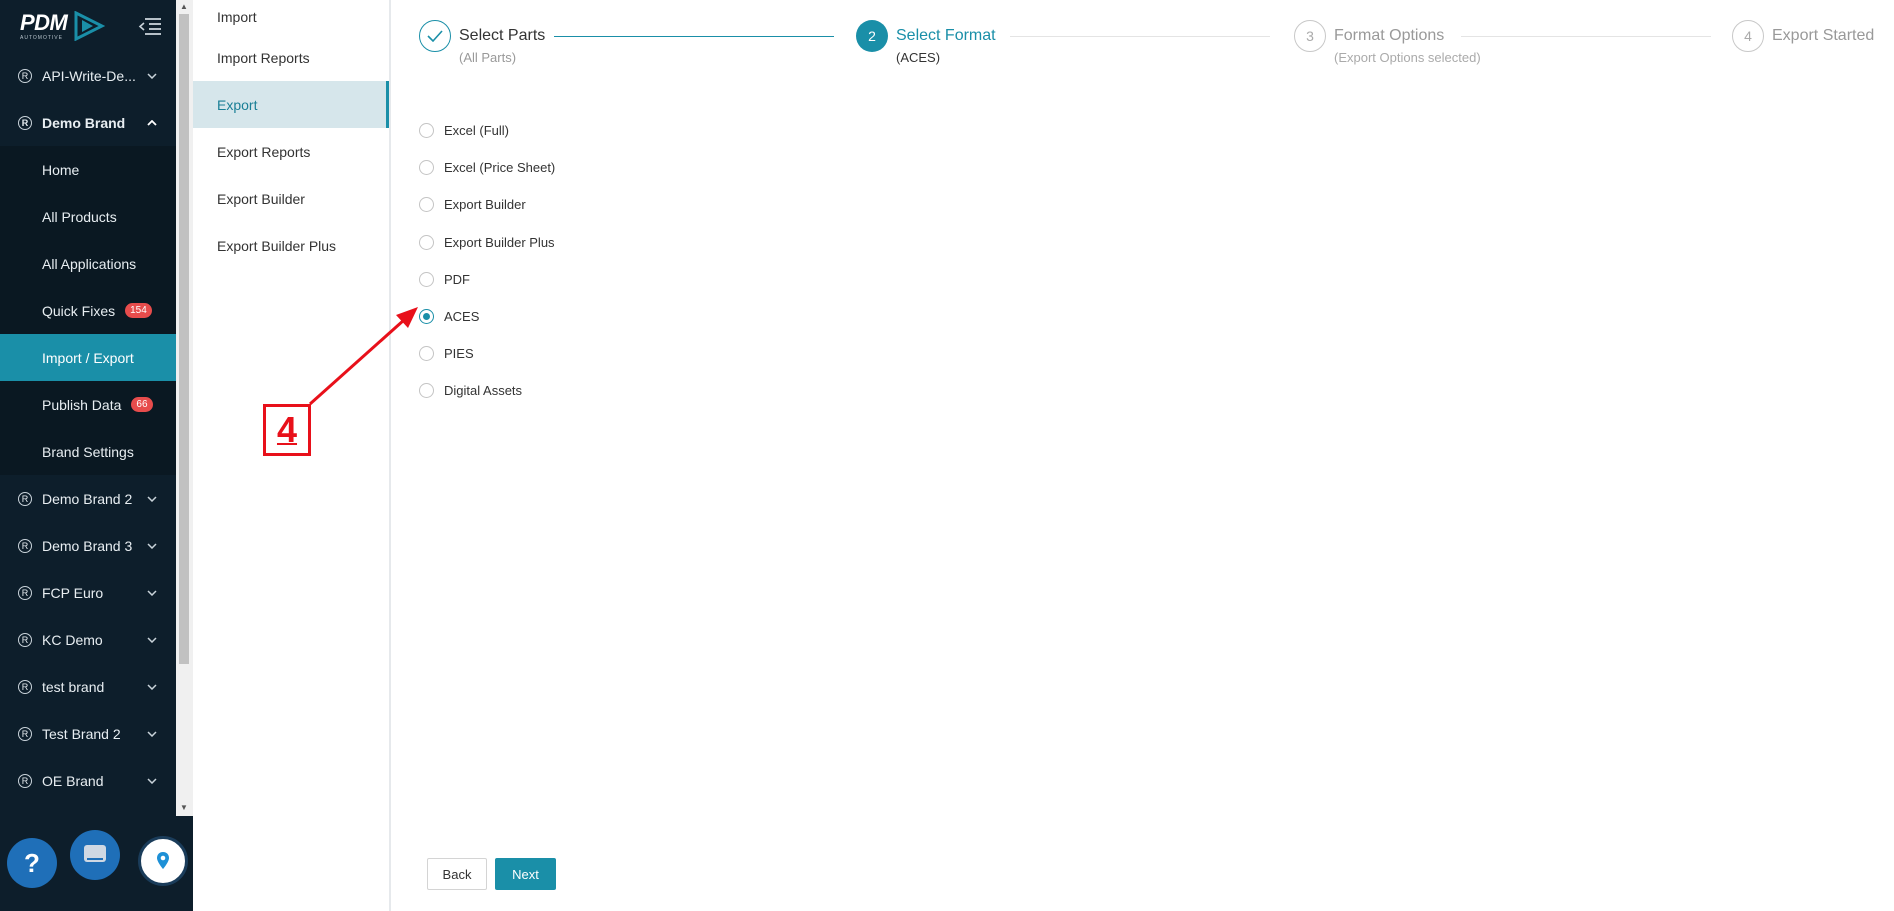 The image size is (1894, 911). What do you see at coordinates (72, 639) in the screenshot?
I see `sidebar-brand-label: KC Demo` at bounding box center [72, 639].